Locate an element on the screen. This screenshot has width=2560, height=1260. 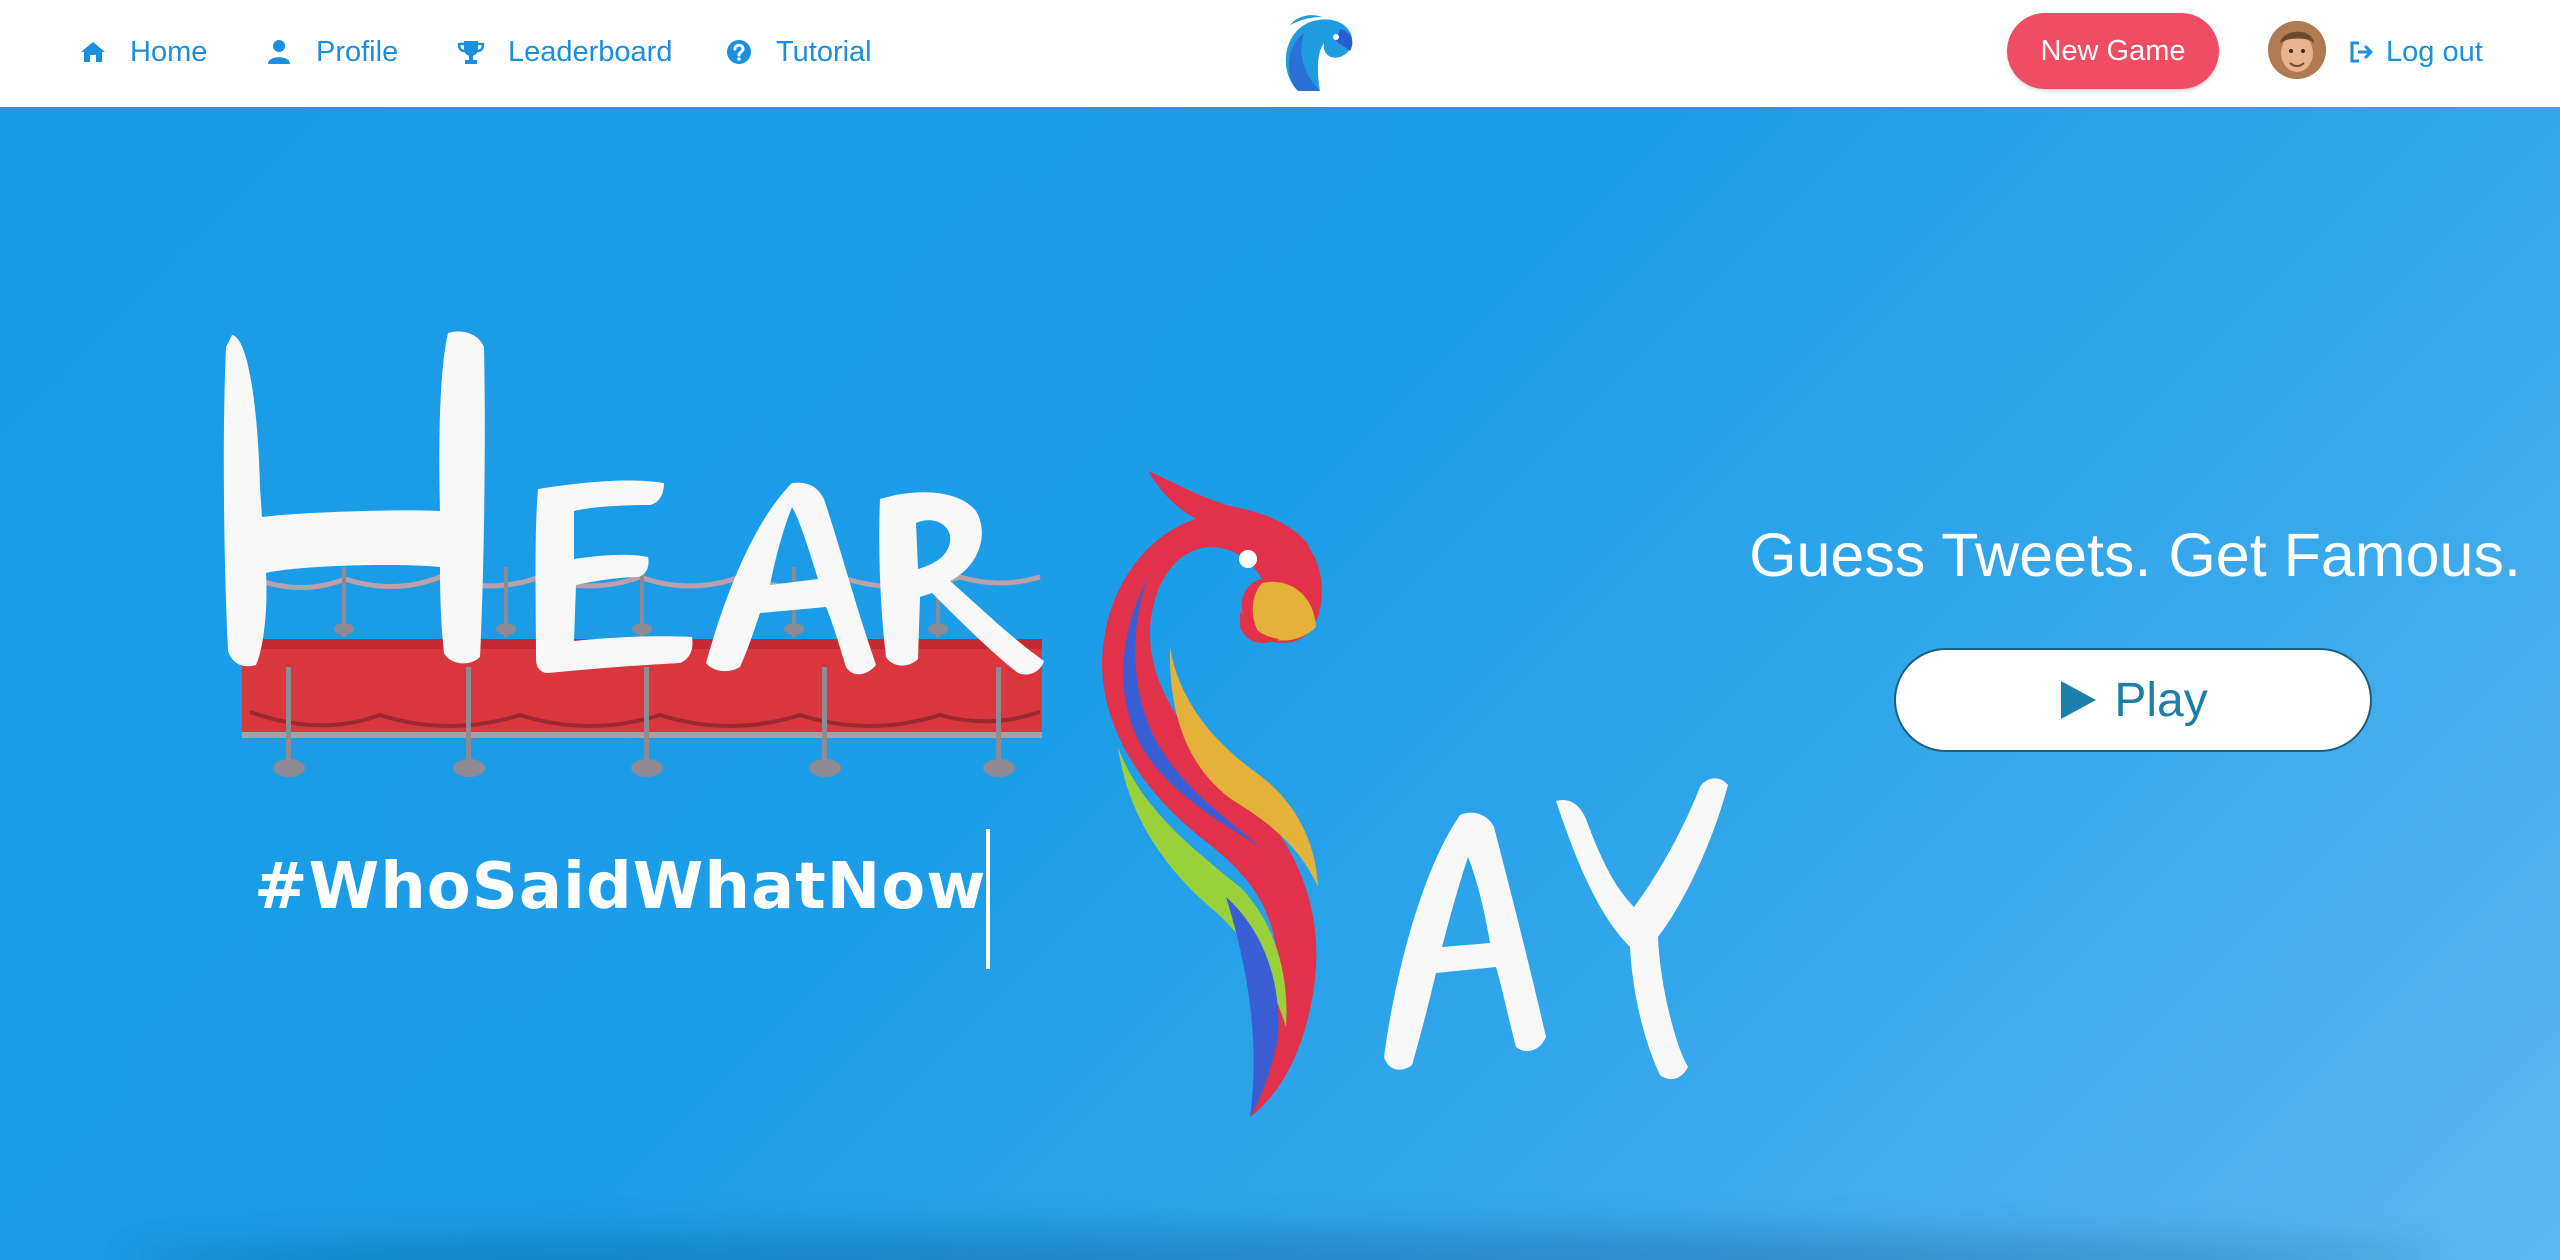
hear-word-graphic is located at coordinates (633, 503).